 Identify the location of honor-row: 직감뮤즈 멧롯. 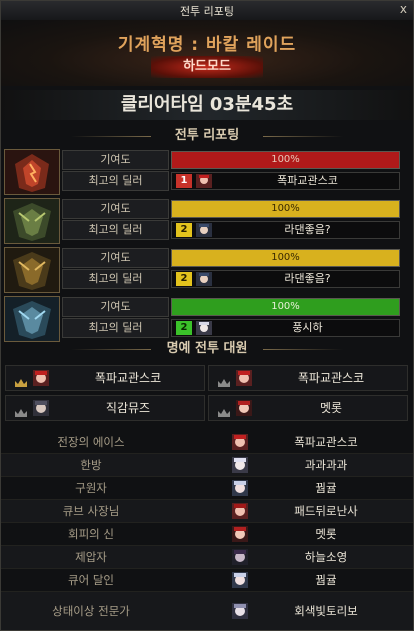
(208, 408).